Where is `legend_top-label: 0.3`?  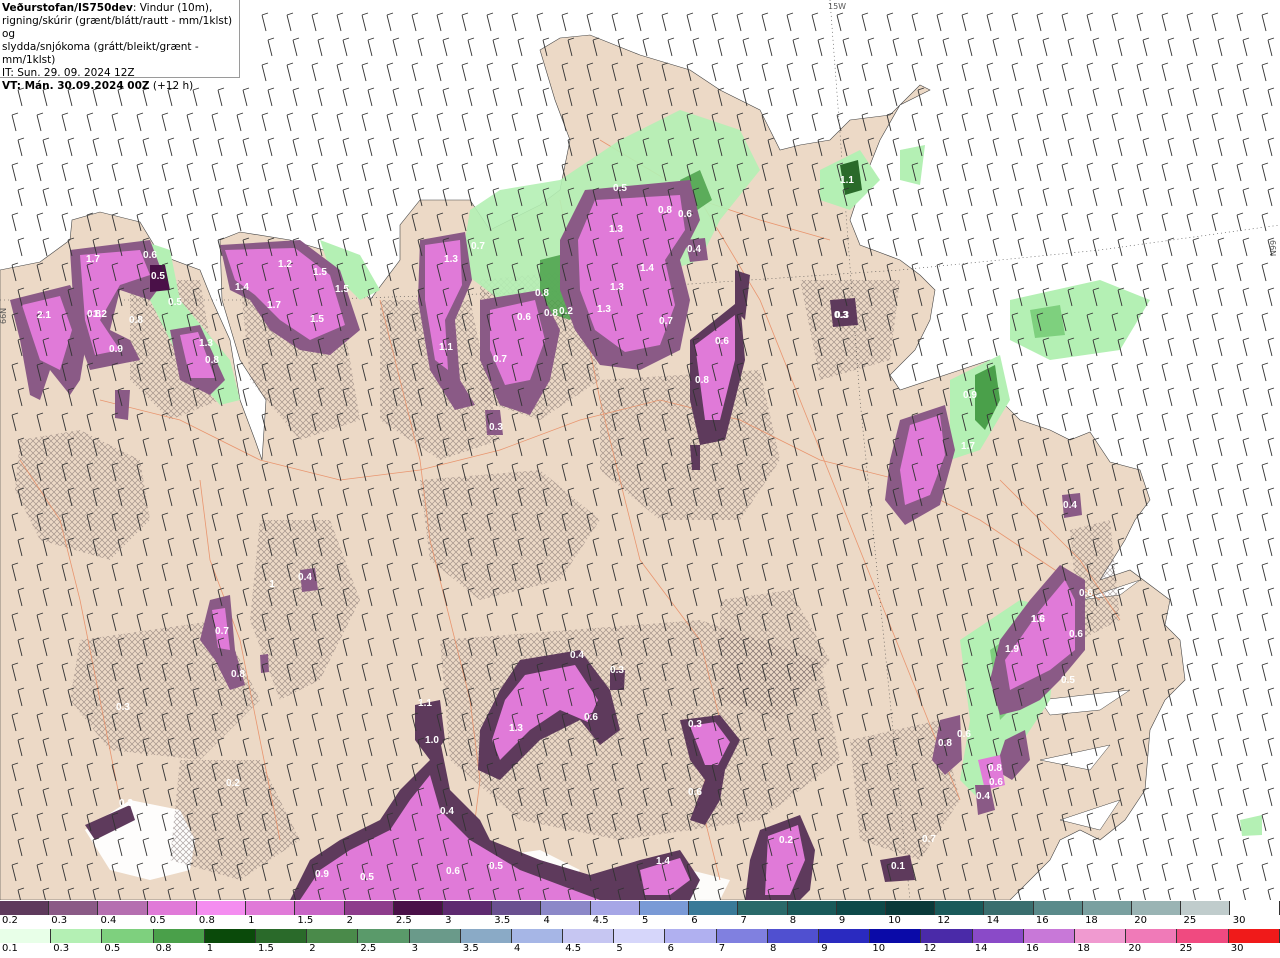
legend_top-label: 0.3 is located at coordinates (59, 920).